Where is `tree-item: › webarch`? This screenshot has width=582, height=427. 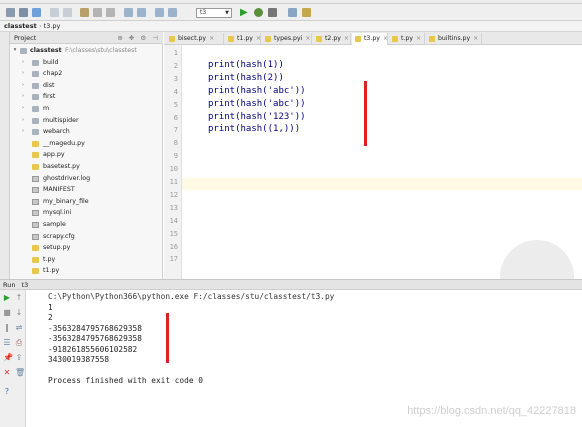
tree-item: › webarch is located at coordinates (86, 132).